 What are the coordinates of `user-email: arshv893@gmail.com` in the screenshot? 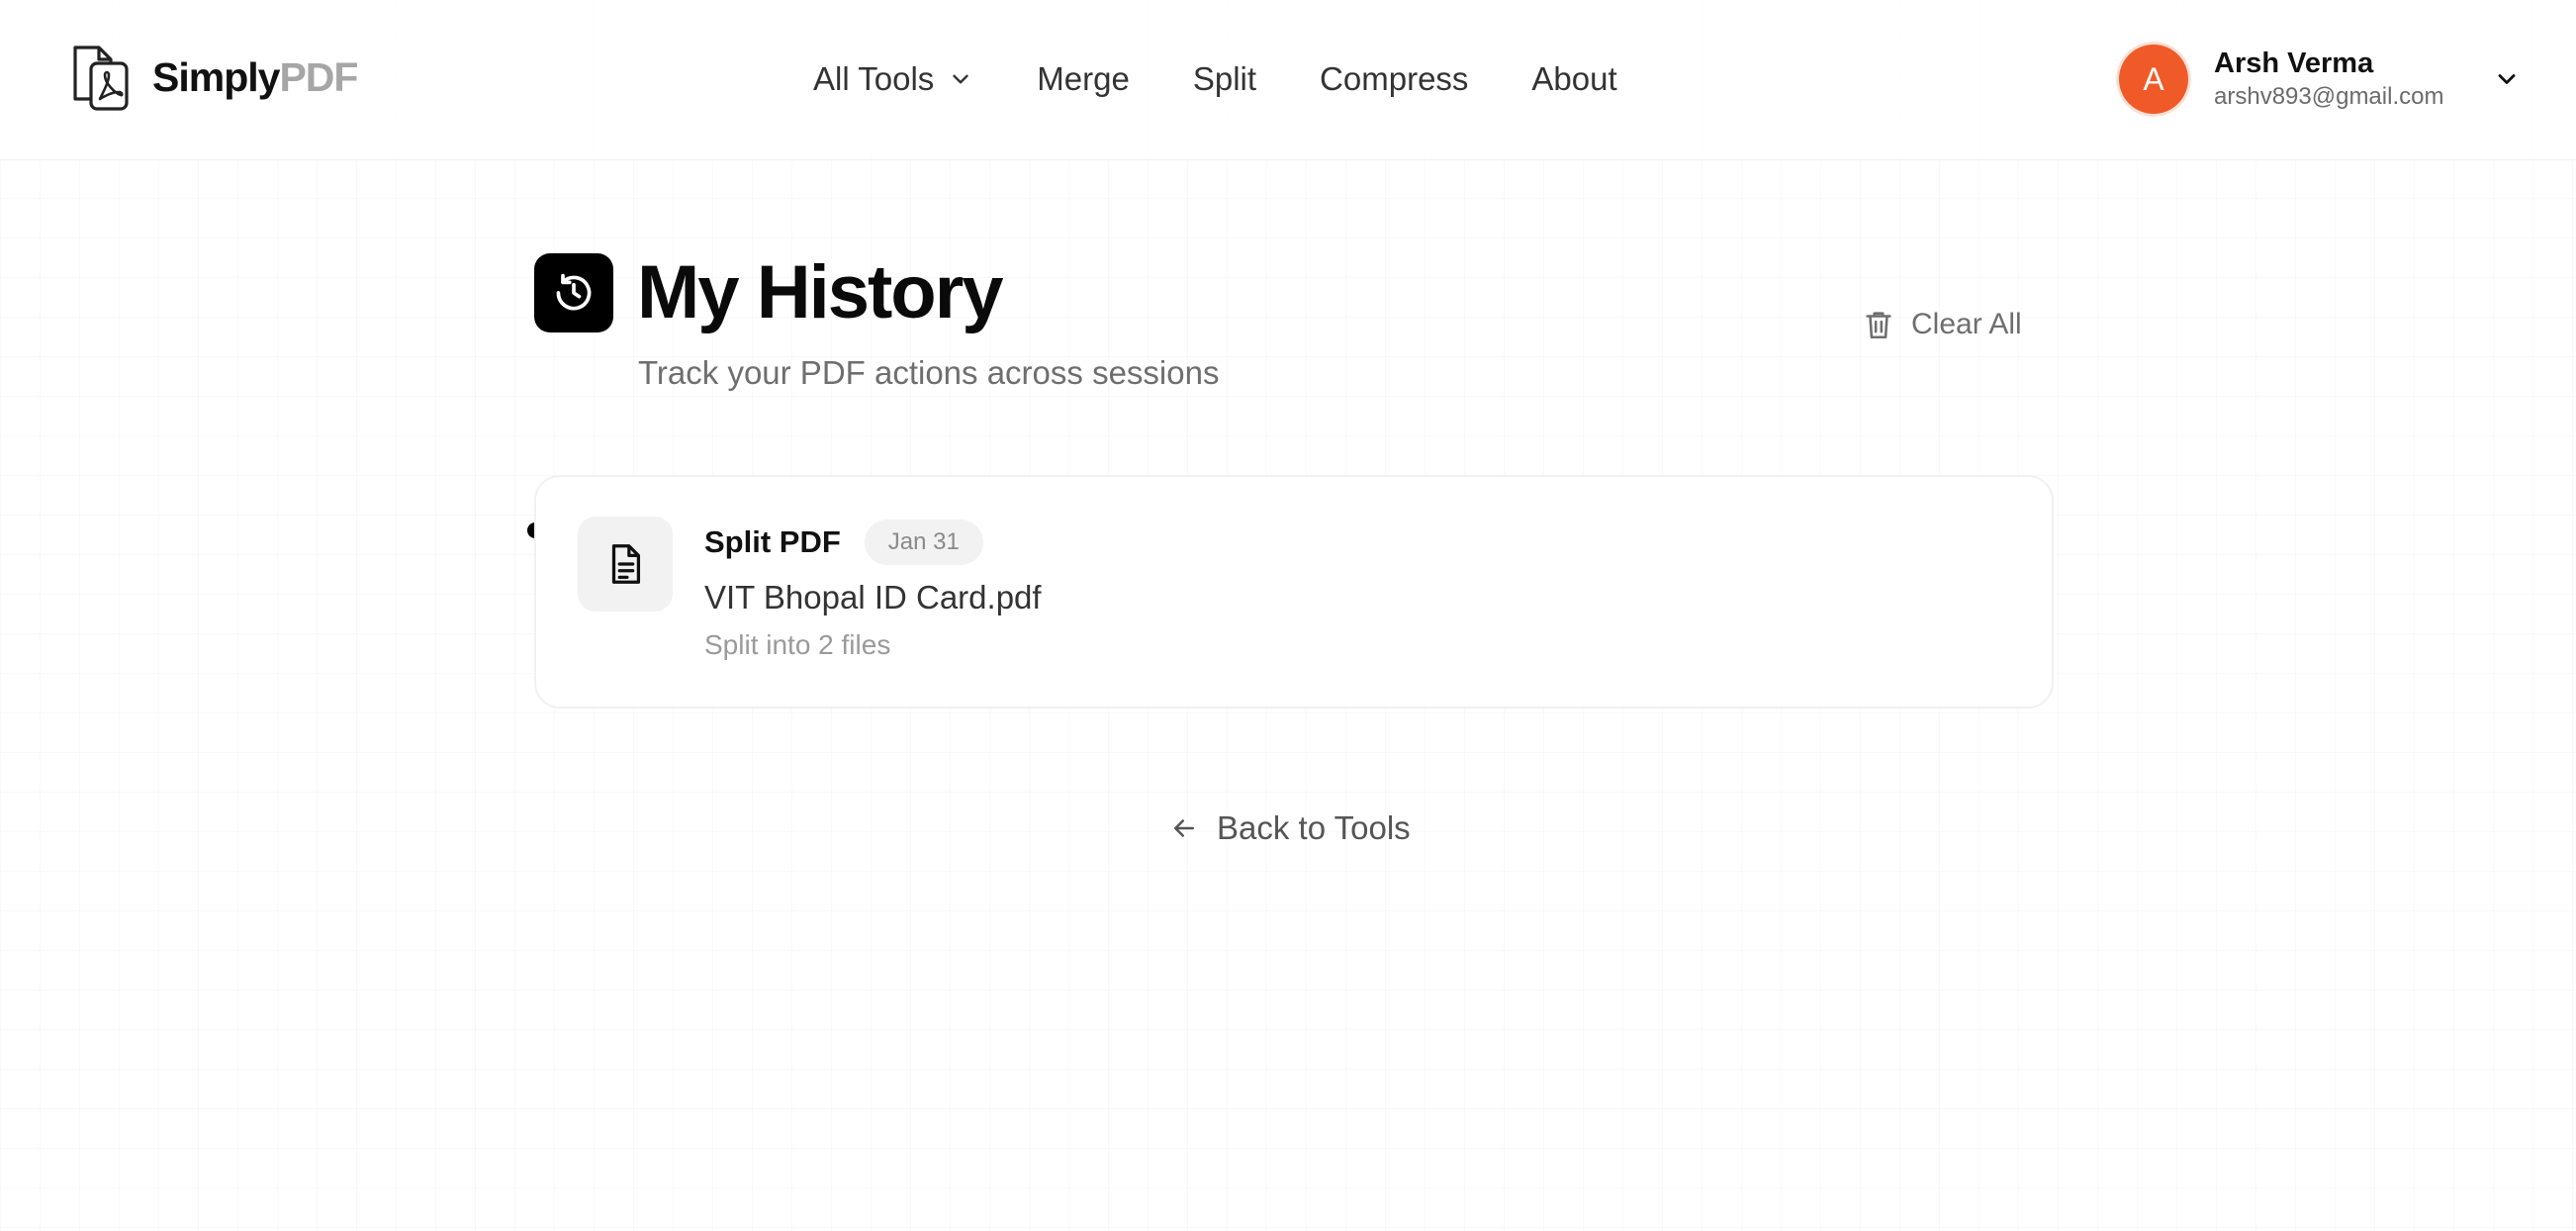 It's located at (2329, 97).